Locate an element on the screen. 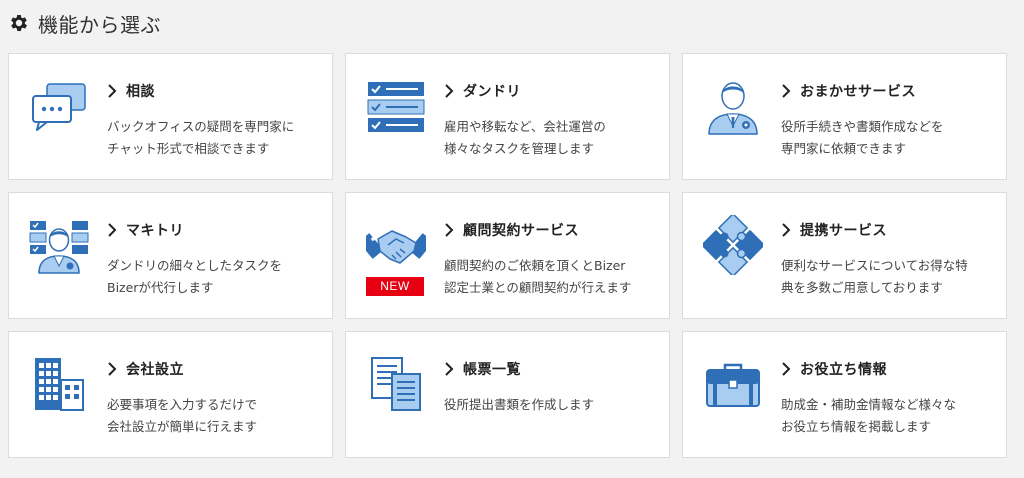  puzzle-icon is located at coordinates (733, 245).